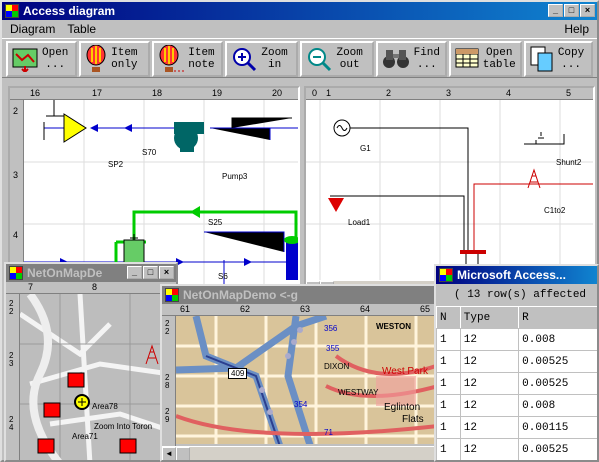 The height and width of the screenshot is (462, 599). What do you see at coordinates (98, 377) in the screenshot?
I see `map1-canvas: Area78 Area71 Zoom Into Toron` at bounding box center [98, 377].